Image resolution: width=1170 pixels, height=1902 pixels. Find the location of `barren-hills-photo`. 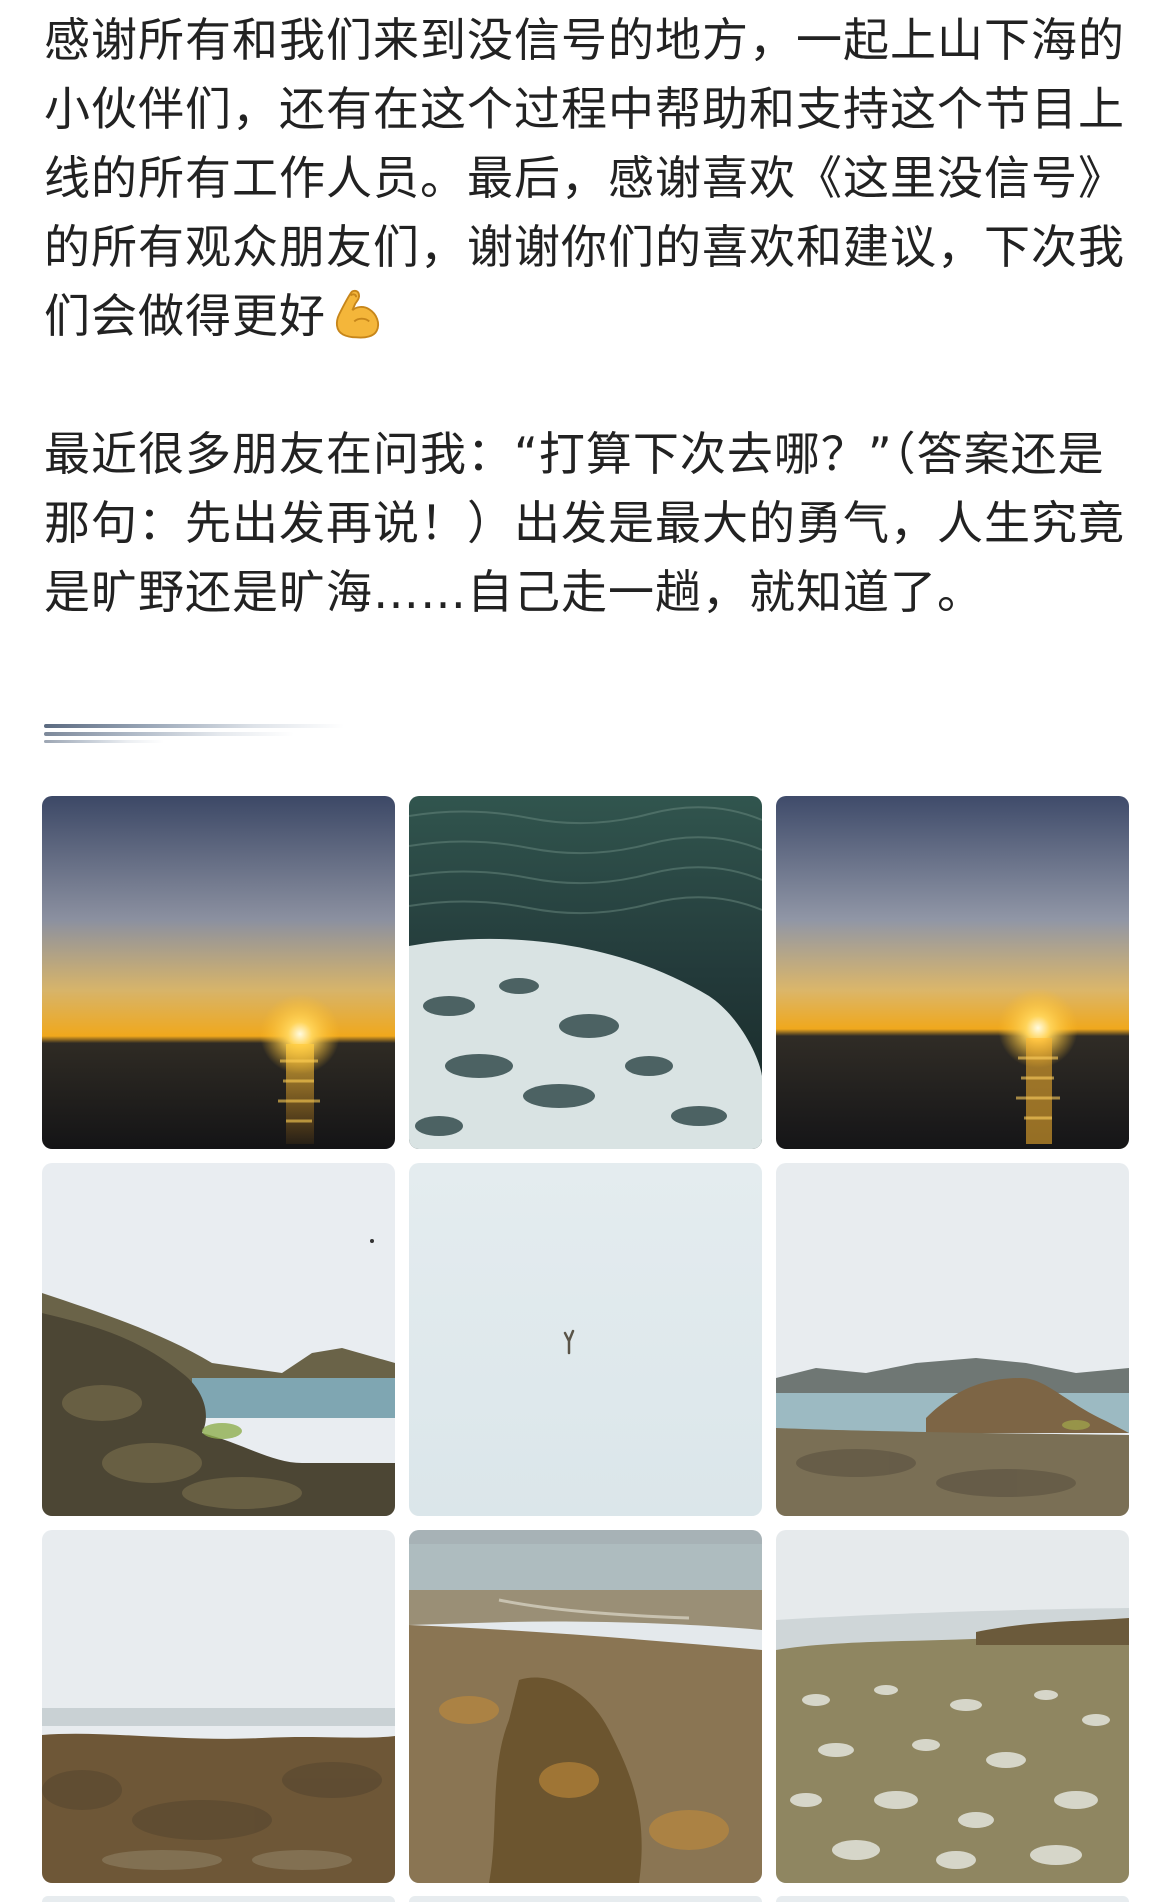

barren-hills-photo is located at coordinates (218, 1706).